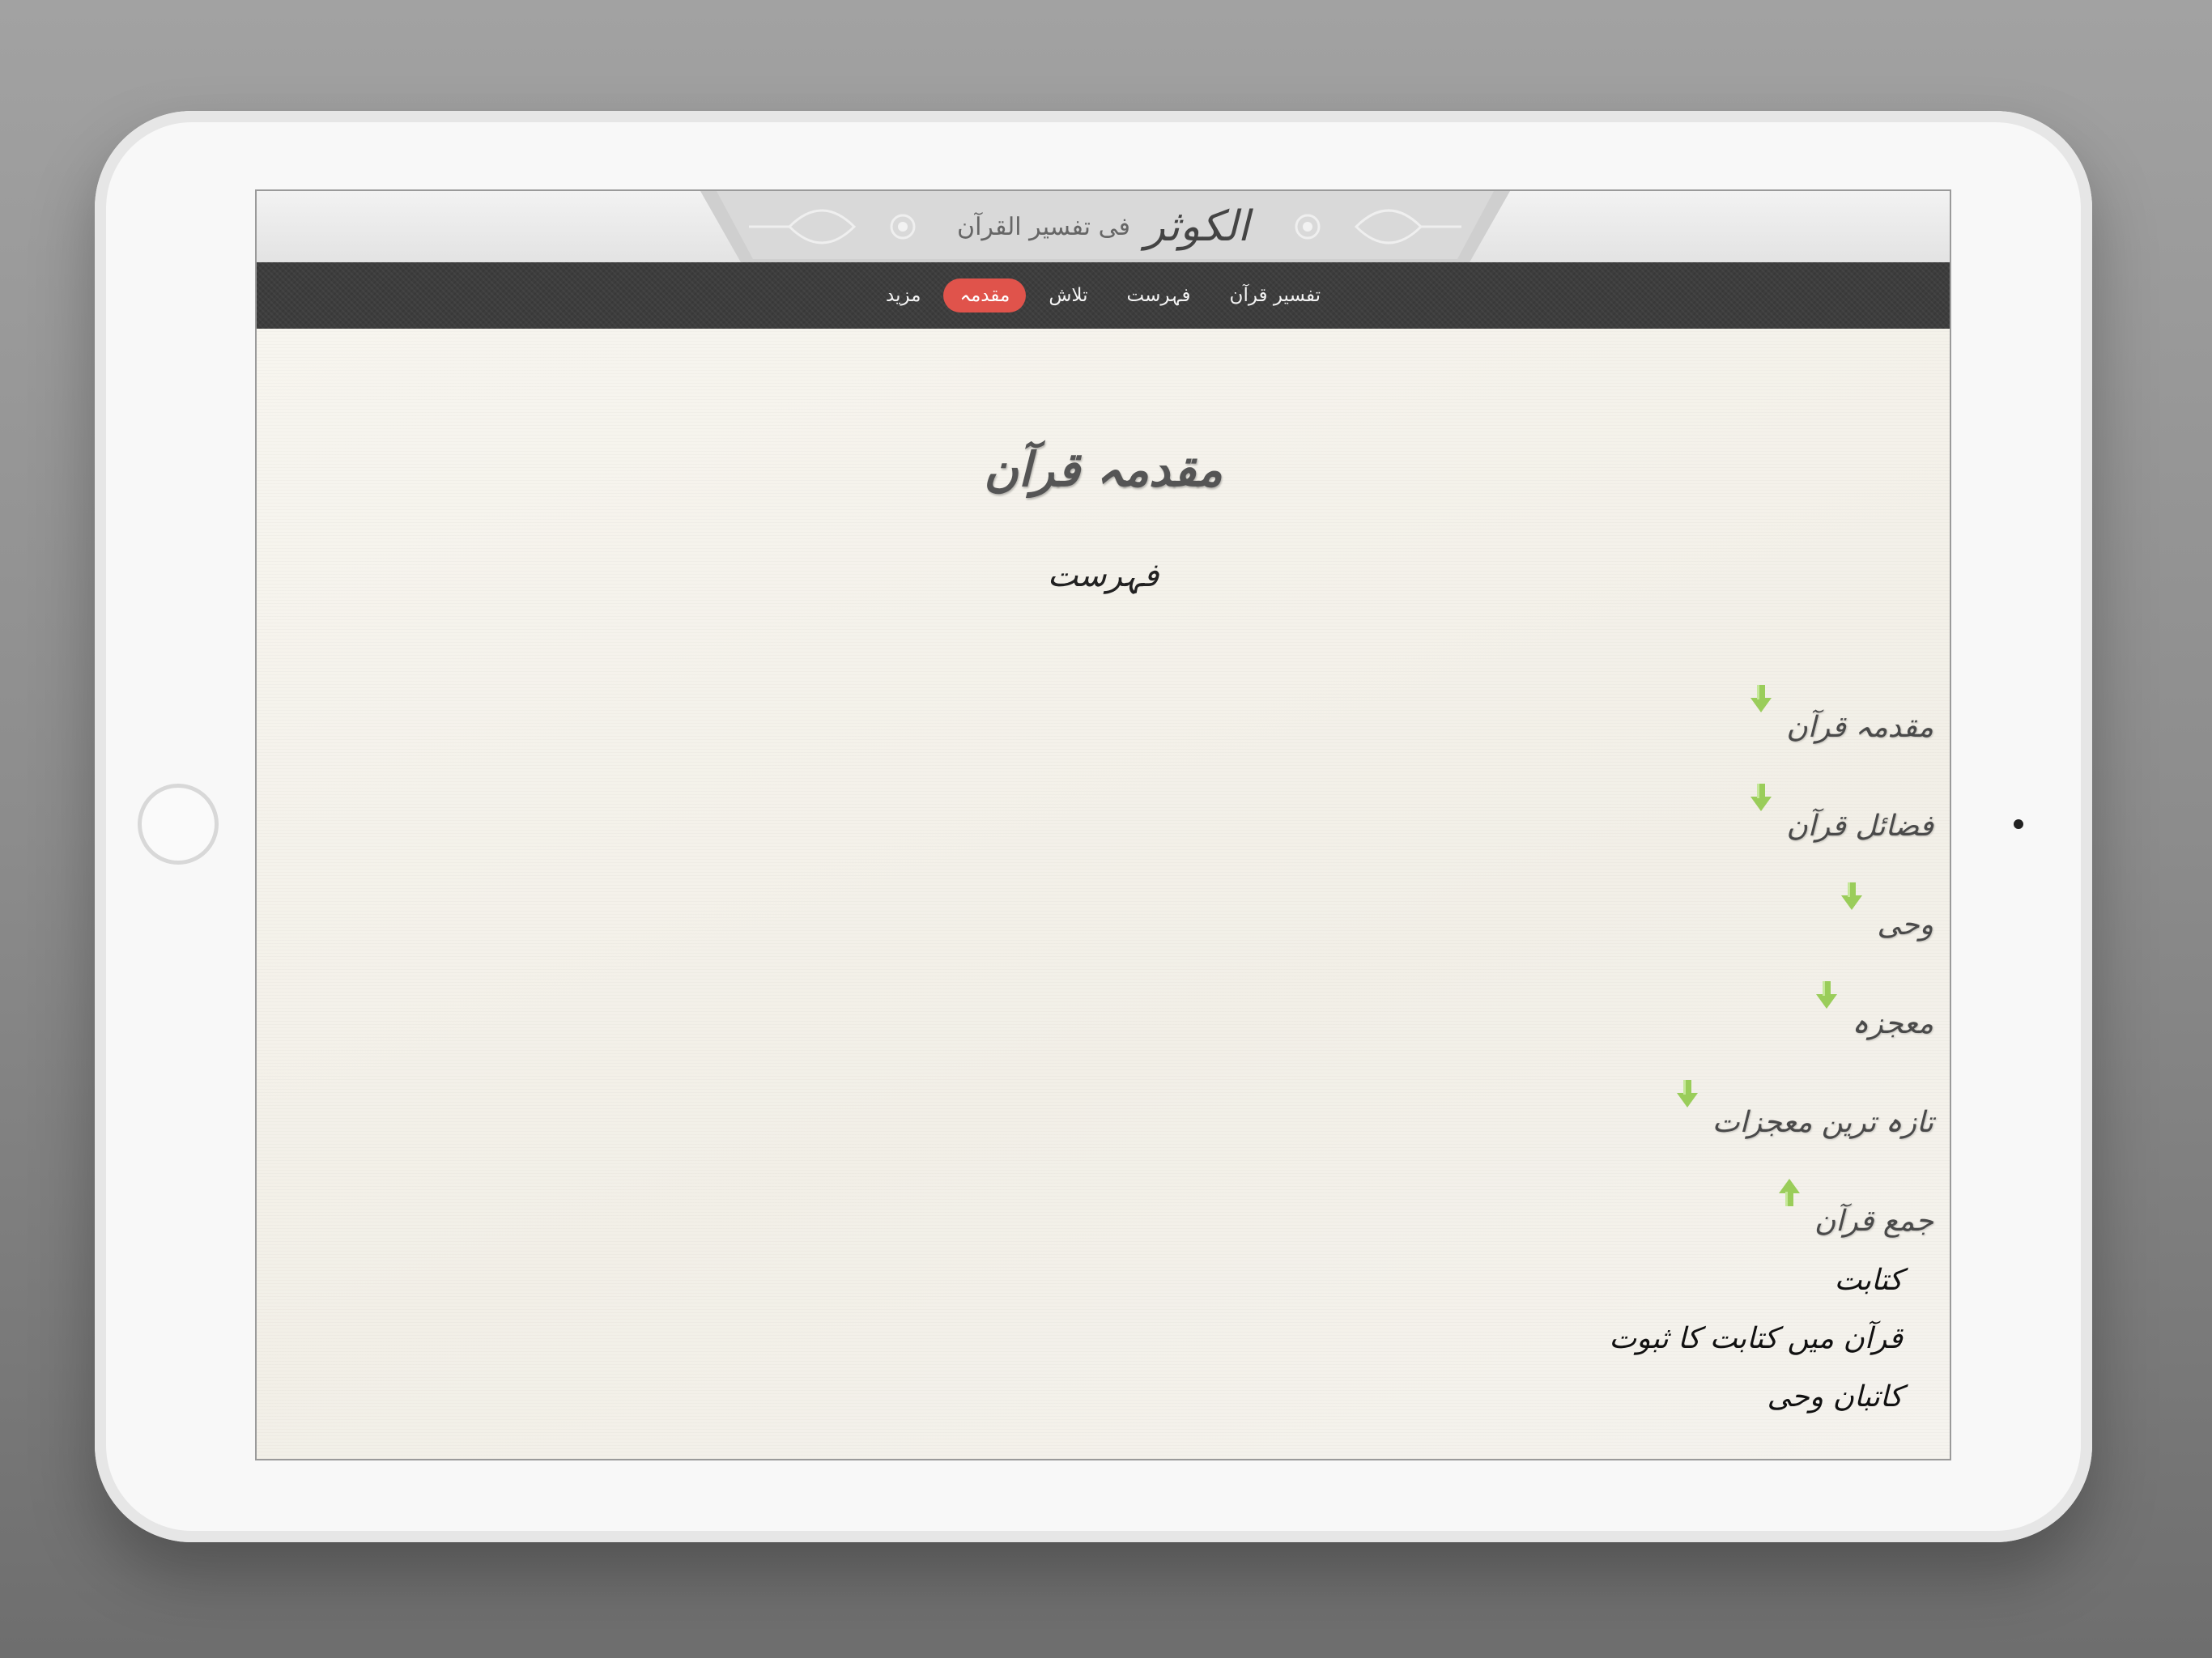 The image size is (2212, 1658). What do you see at coordinates (2018, 824) in the screenshot?
I see `camera-dot` at bounding box center [2018, 824].